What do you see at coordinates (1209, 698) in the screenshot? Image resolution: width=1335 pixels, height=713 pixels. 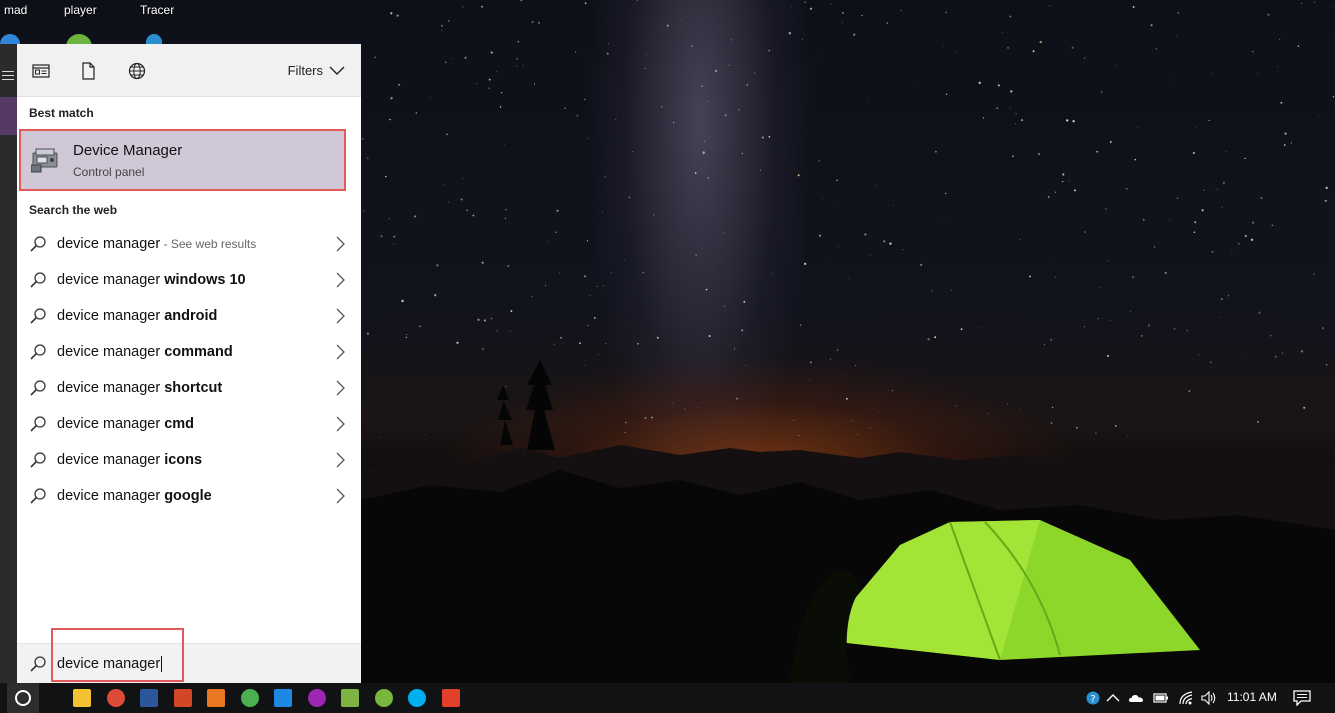 I see `volume-icon` at bounding box center [1209, 698].